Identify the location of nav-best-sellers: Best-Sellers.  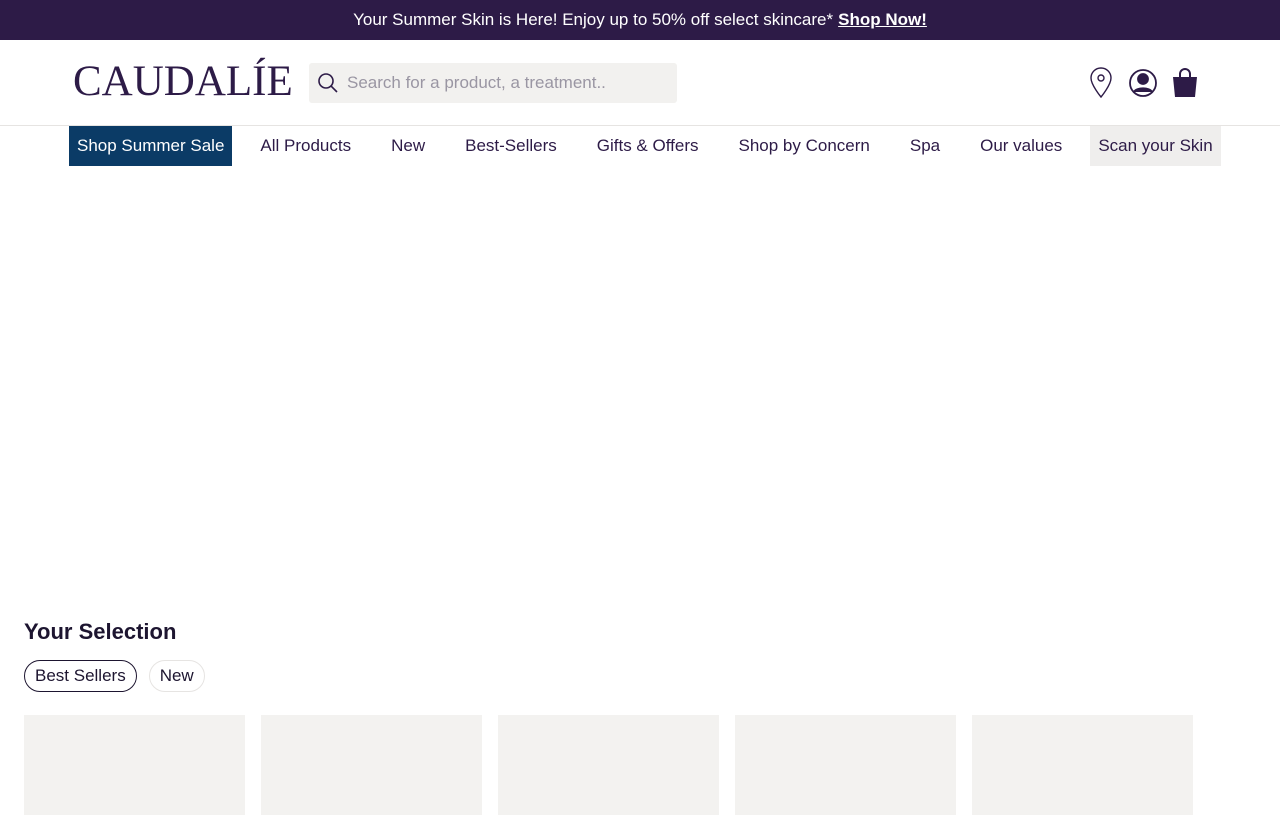
(511, 146).